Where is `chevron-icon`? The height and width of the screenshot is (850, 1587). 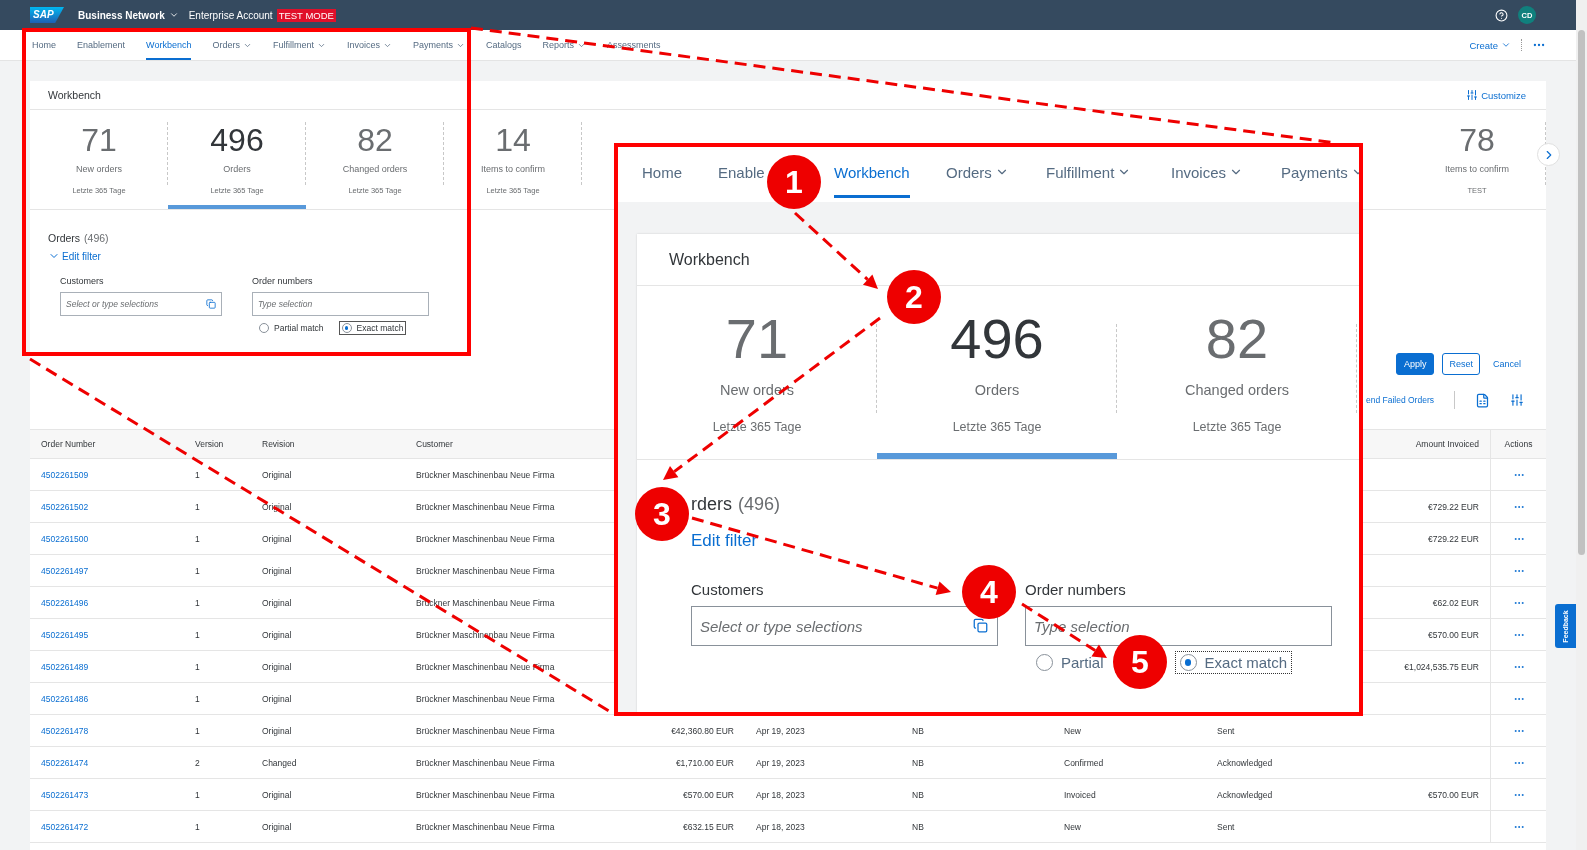
chevron-icon is located at coordinates (1506, 45).